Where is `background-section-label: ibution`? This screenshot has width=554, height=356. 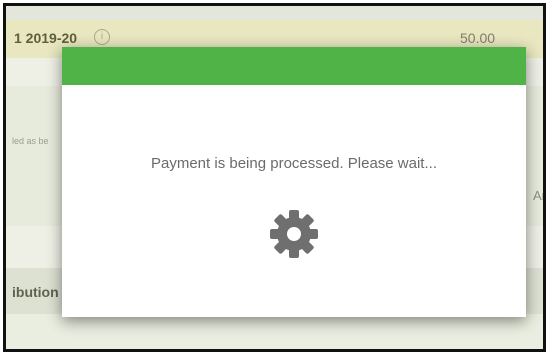 background-section-label: ibution is located at coordinates (35, 292).